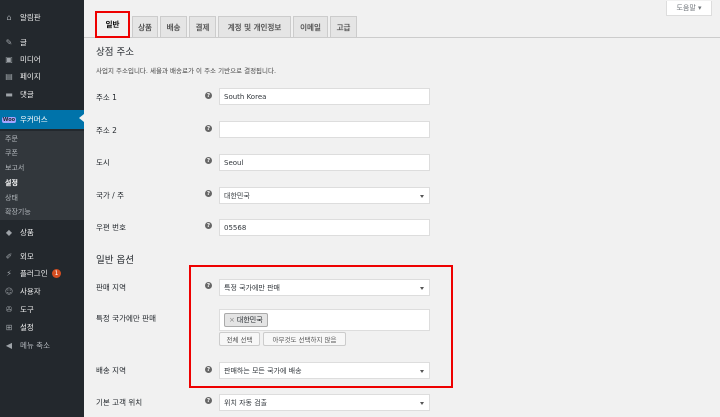  I want to click on ship-locations-select: 판매하는 모든 국가에 배송, so click(324, 370).